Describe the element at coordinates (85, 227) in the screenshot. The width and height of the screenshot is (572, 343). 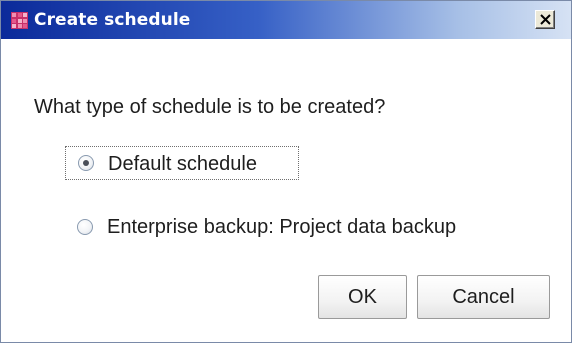
I see `radio-enterprise-backup` at that location.